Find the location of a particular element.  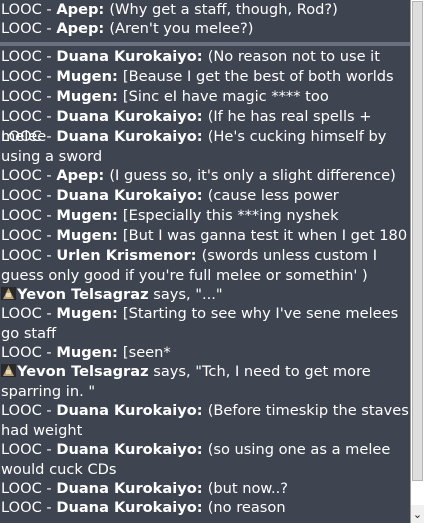

message-text: (No reason not to use it is located at coordinates (293, 56).